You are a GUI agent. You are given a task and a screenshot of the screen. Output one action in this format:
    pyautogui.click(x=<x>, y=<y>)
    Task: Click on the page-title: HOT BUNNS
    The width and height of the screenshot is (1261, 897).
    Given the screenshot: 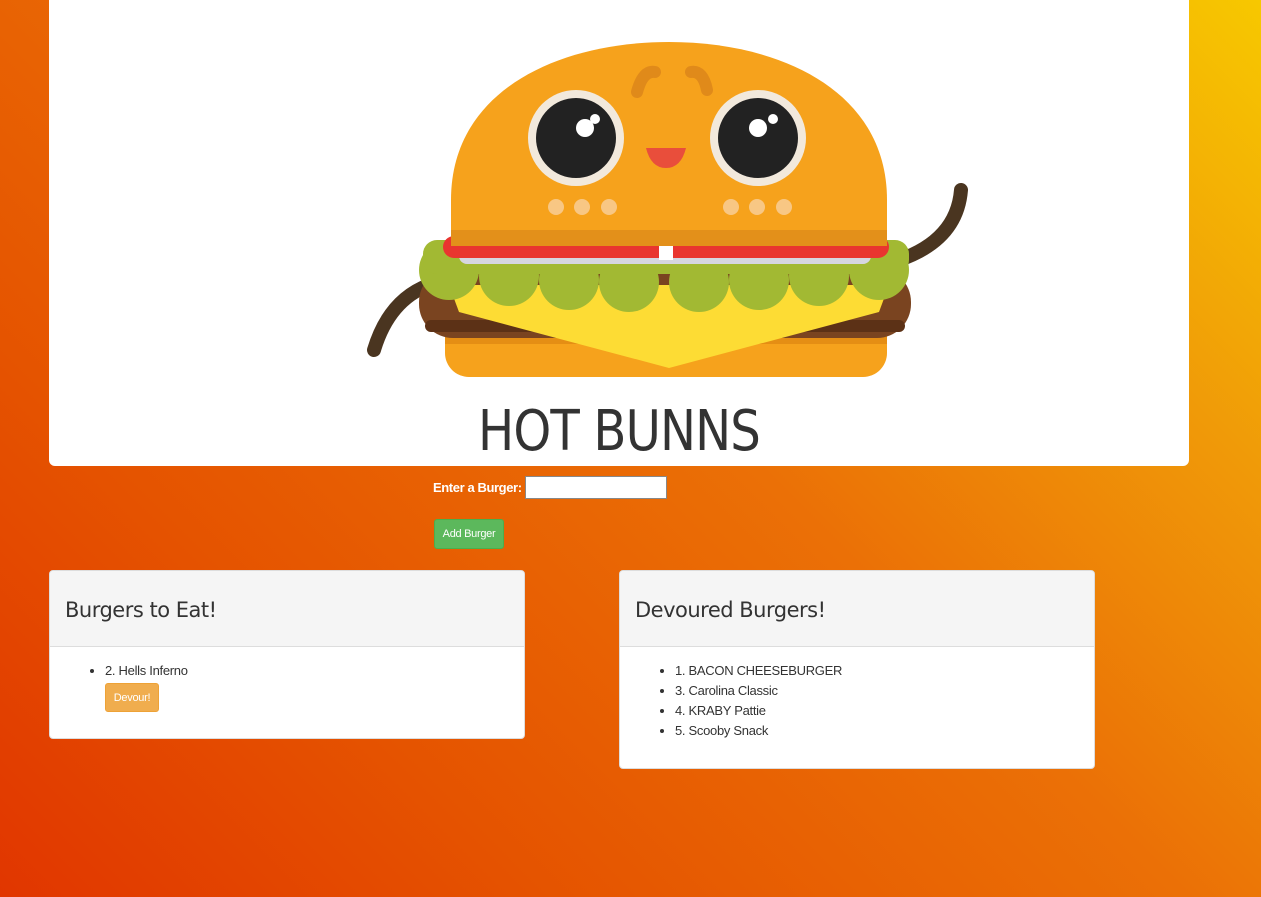 What is the action you would take?
    pyautogui.click(x=619, y=431)
    